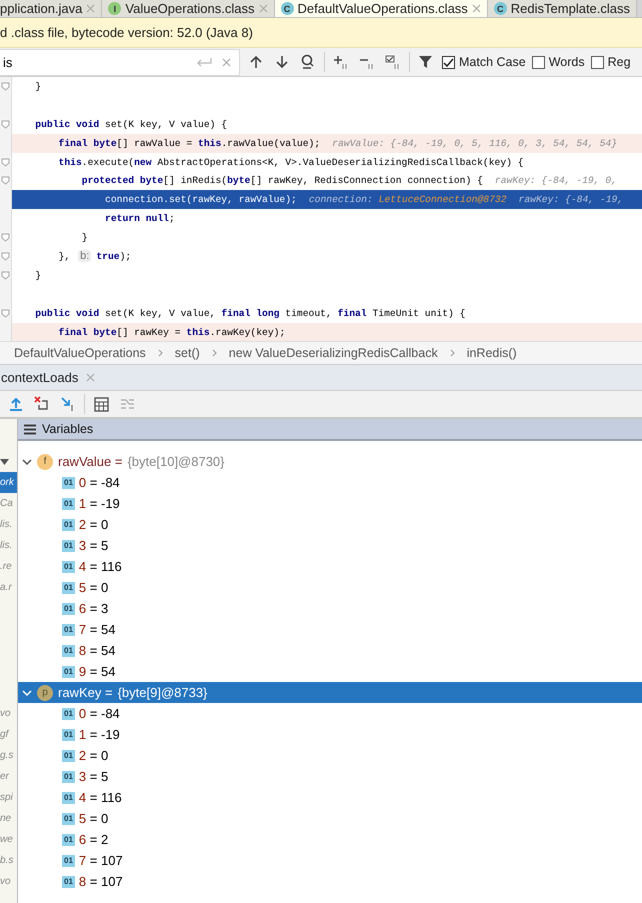 The height and width of the screenshot is (903, 642). I want to click on code-text: final byte[] rawValue = this.rawValue(value);, so click(189, 143).